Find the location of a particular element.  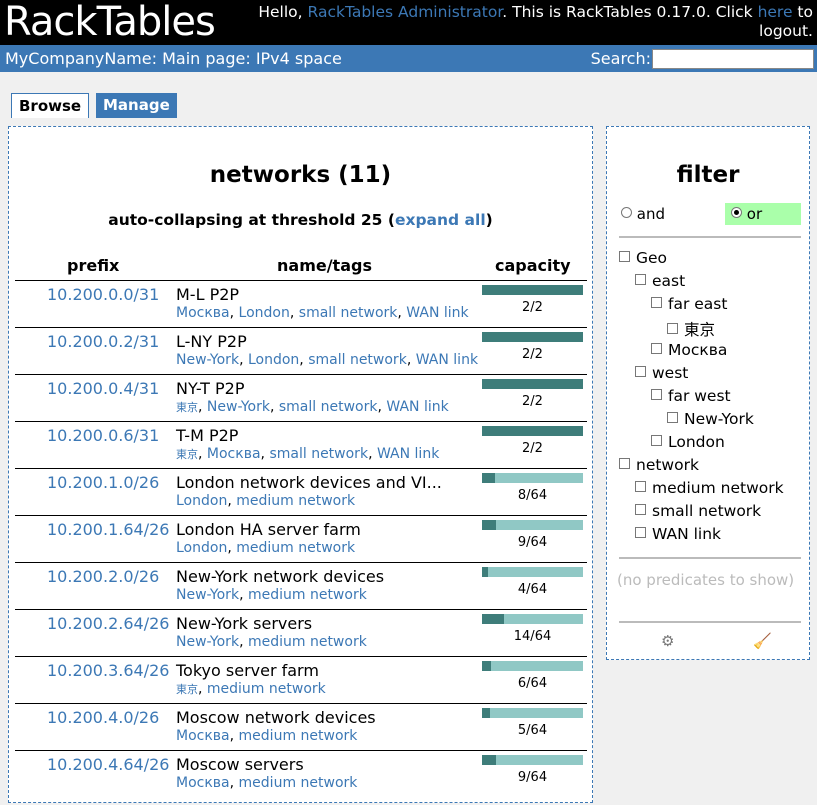

breadcrumb-current-page: IPv4 space is located at coordinates (299, 58).